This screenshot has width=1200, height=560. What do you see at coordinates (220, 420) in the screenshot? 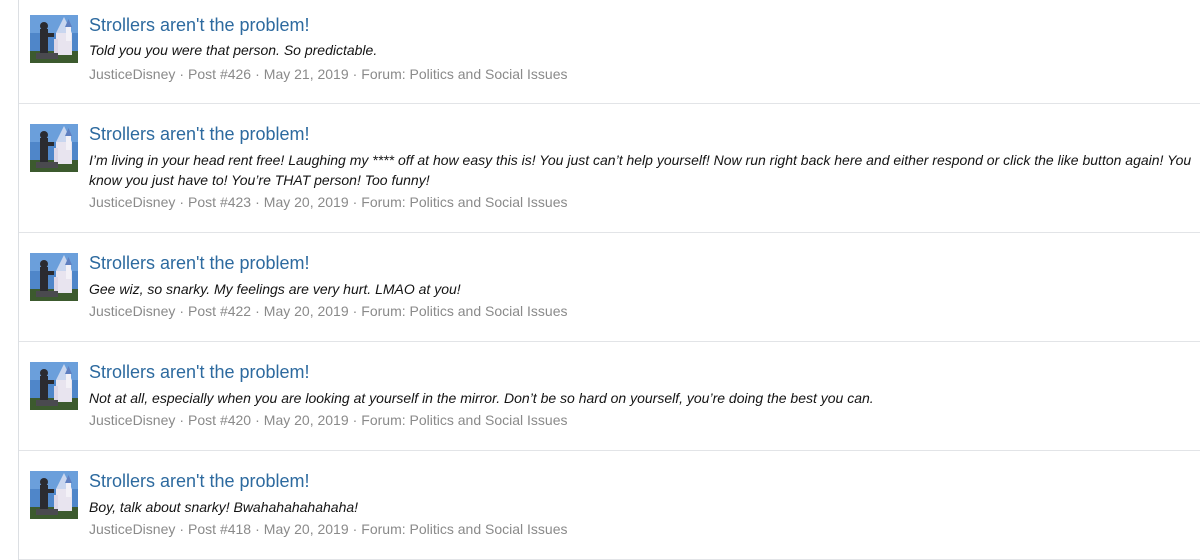
I see `post-number: Post #420` at bounding box center [220, 420].